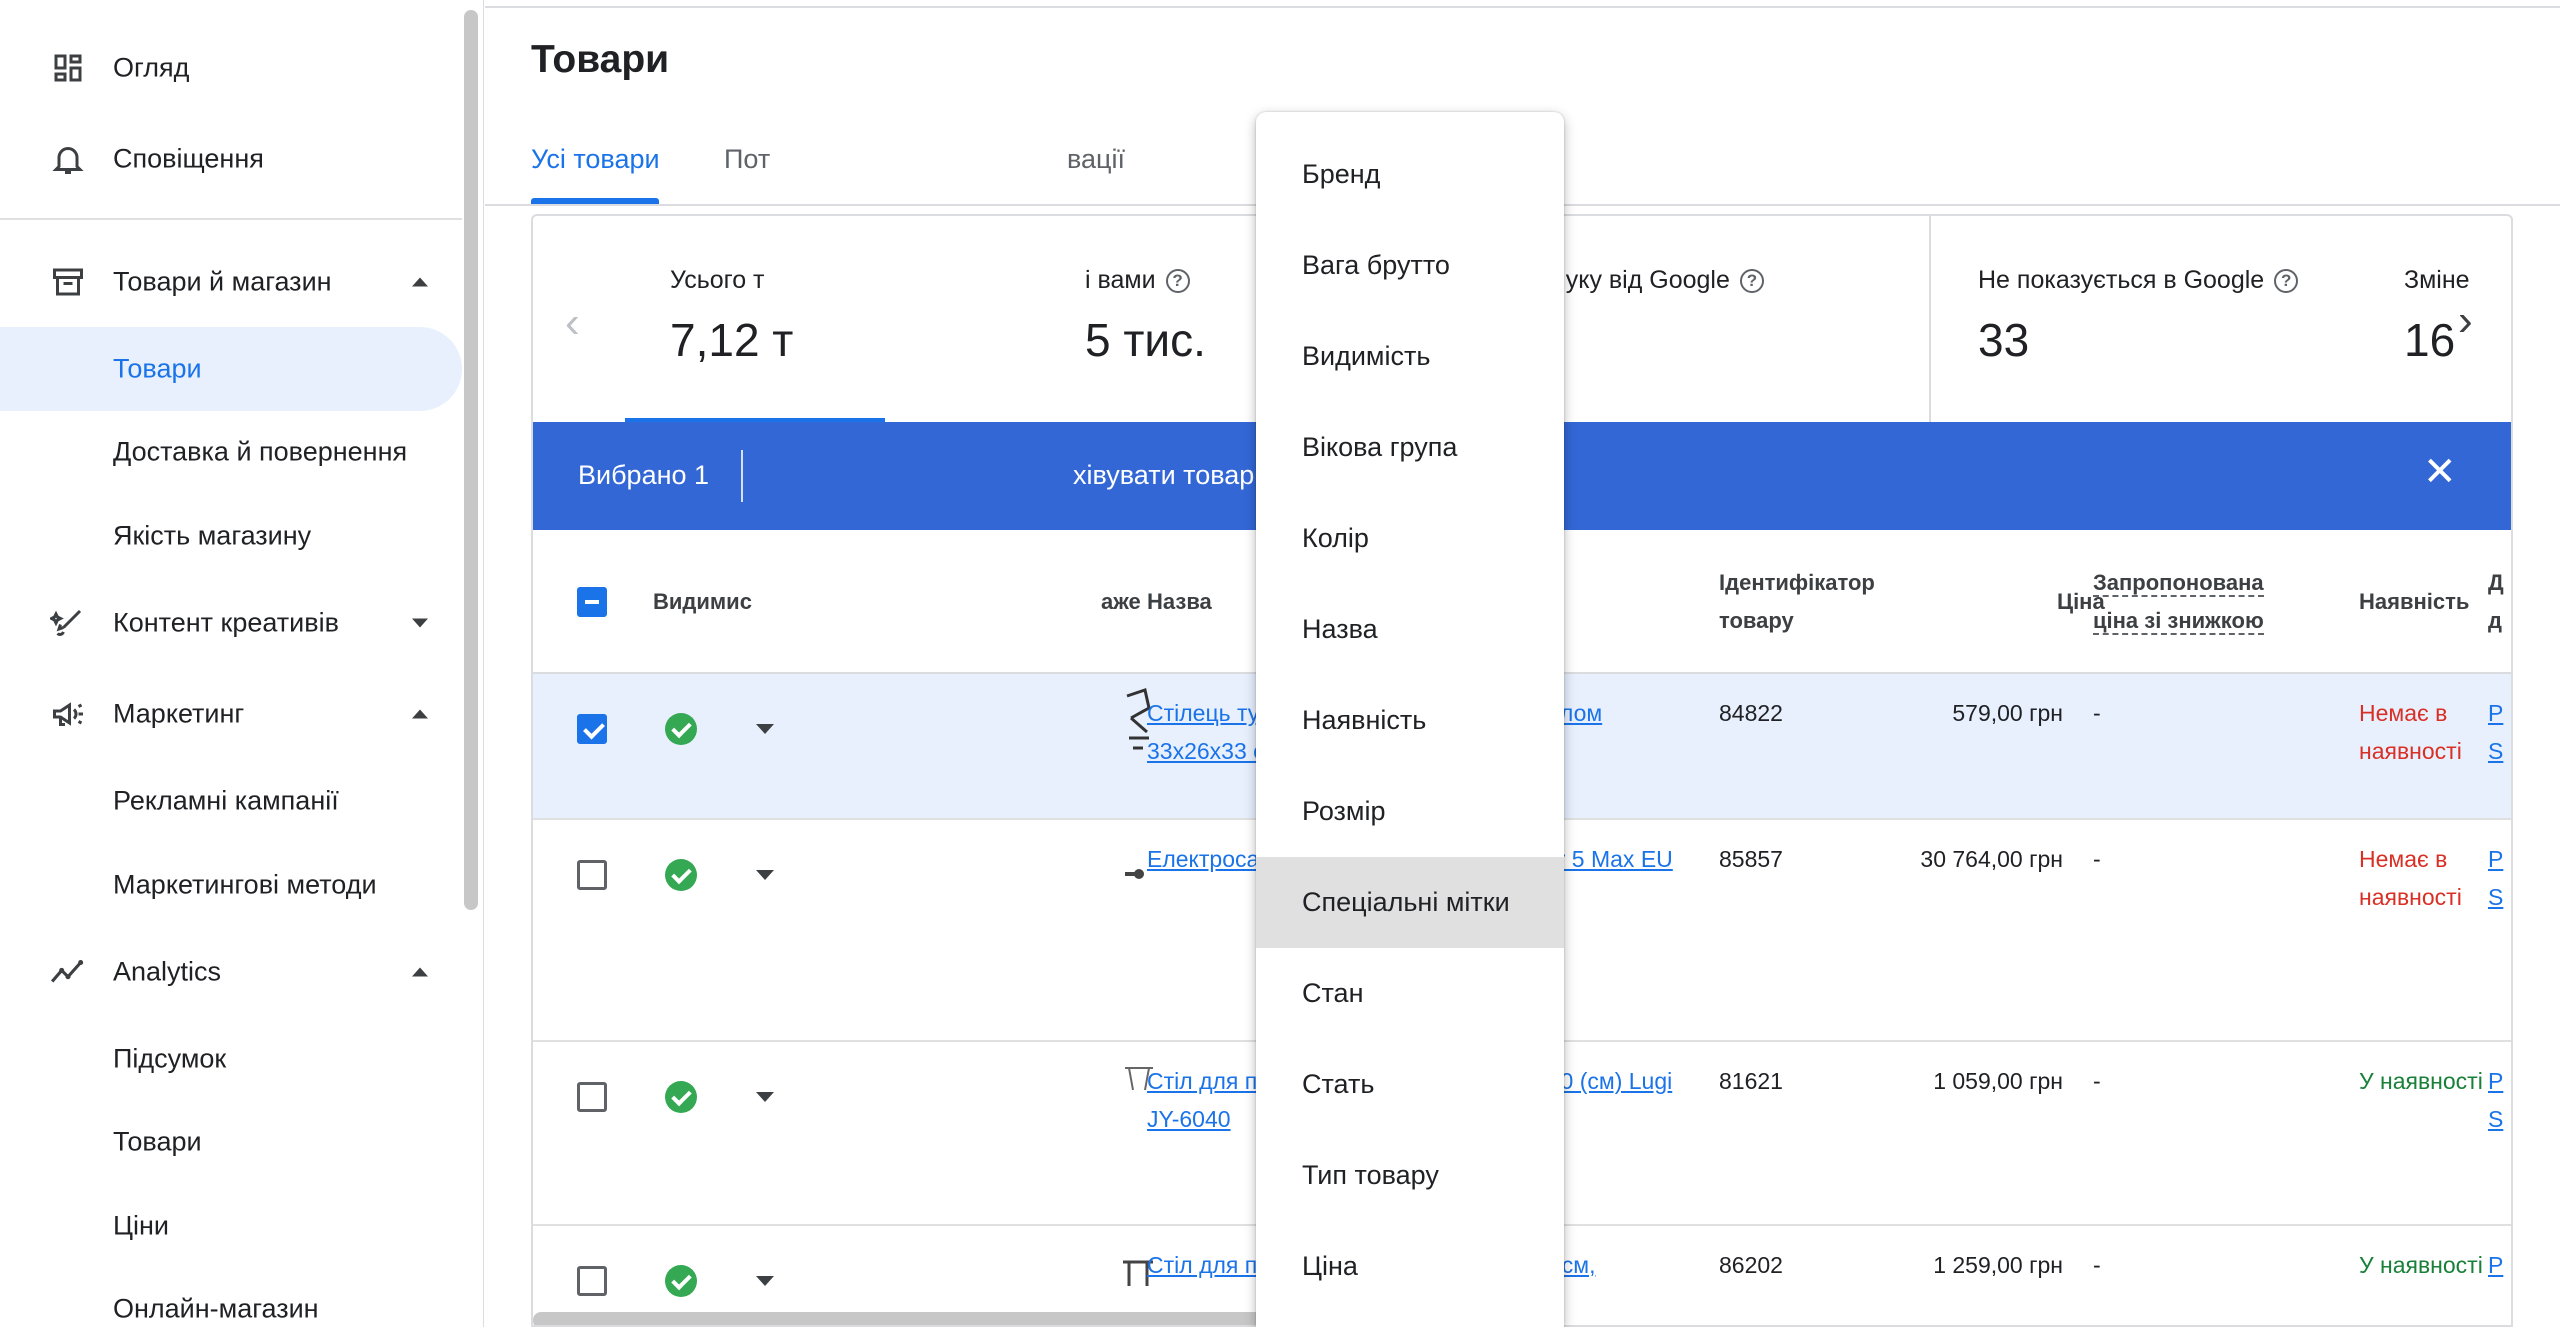  Describe the element at coordinates (231, 452) in the screenshot. I see `sidebar-item-shipping-returns: Доставка й повернення` at that location.